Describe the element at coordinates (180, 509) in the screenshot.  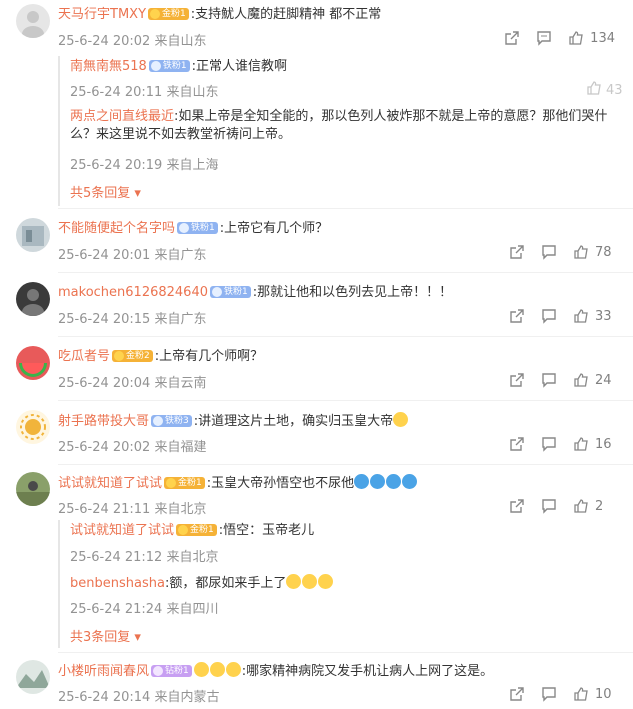
I see `comment-location: 来自北京` at that location.